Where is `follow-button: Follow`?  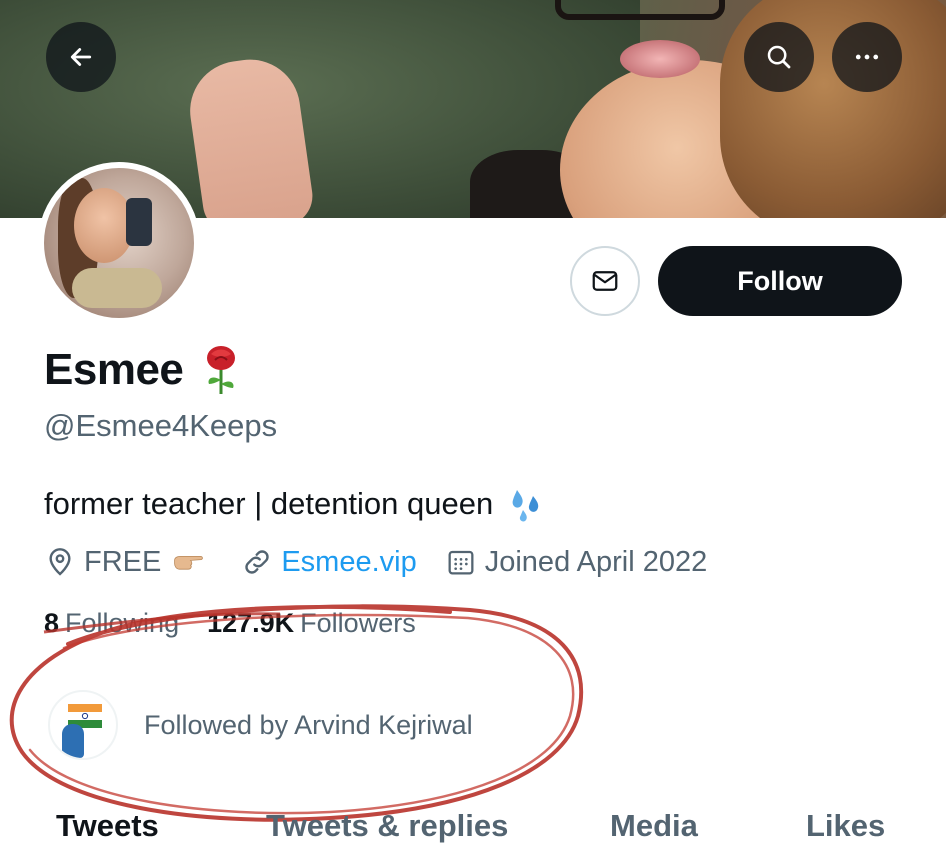 follow-button: Follow is located at coordinates (780, 281).